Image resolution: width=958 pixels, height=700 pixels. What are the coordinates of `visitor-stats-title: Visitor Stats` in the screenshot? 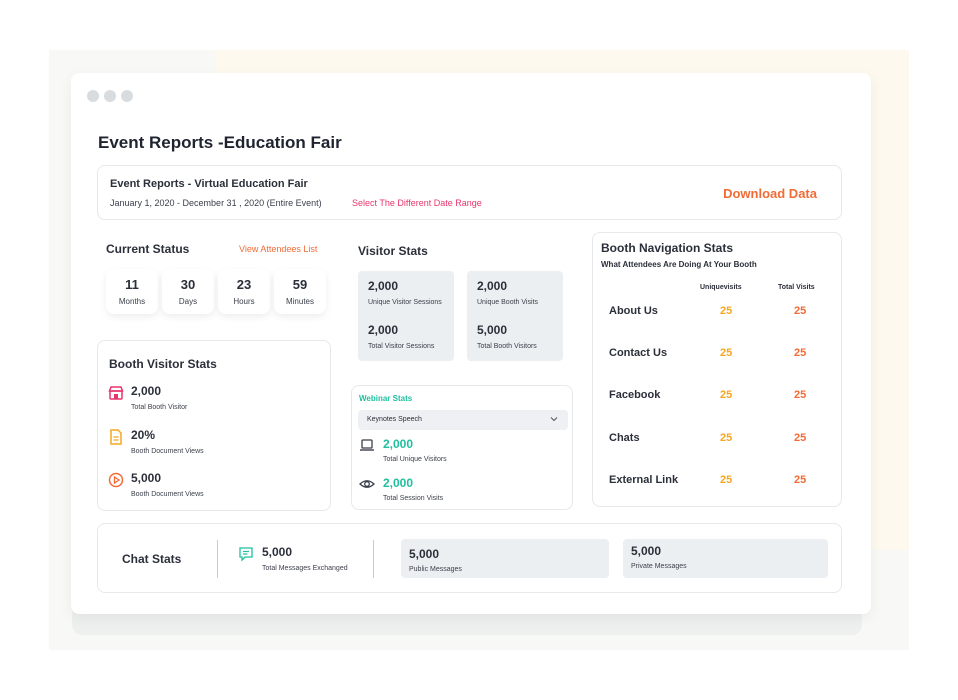 It's located at (393, 251).